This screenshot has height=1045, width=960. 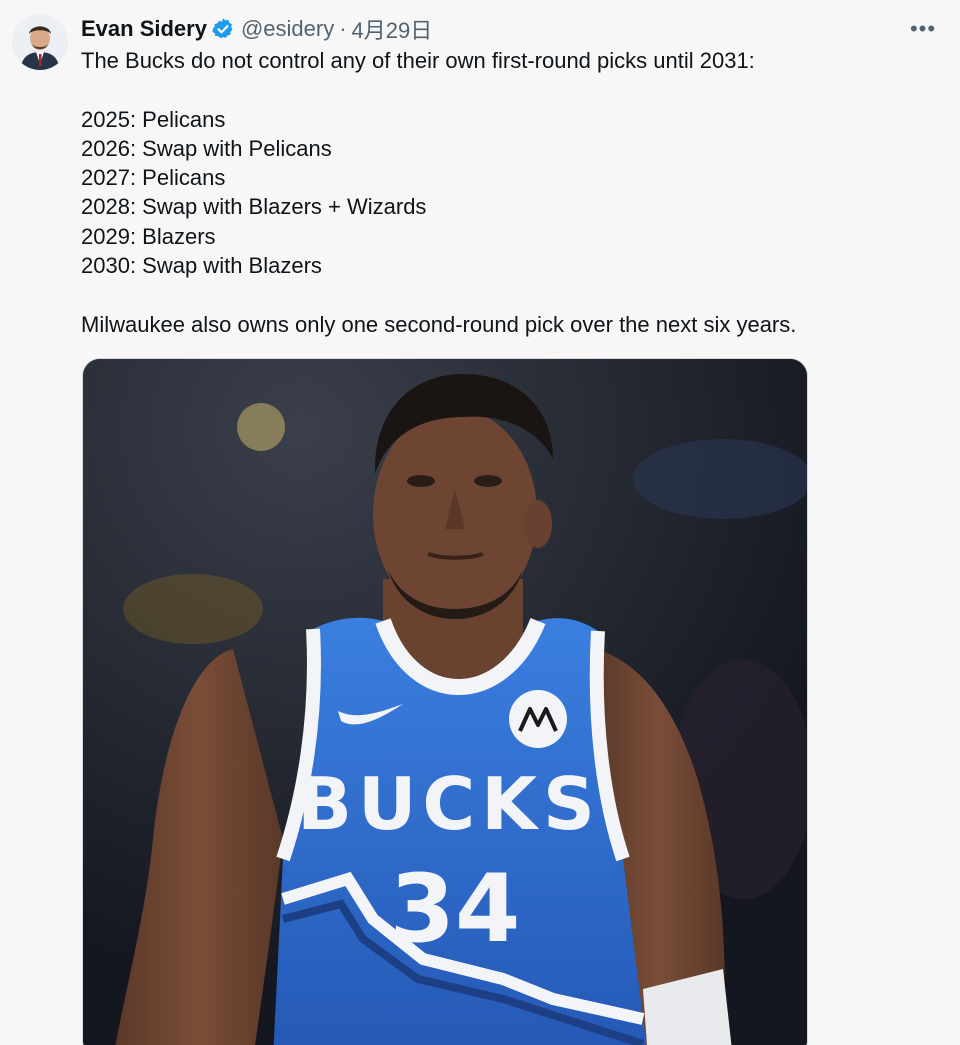 What do you see at coordinates (206, 148) in the screenshot?
I see `pick-line: 2026: Swap with Pelicans` at bounding box center [206, 148].